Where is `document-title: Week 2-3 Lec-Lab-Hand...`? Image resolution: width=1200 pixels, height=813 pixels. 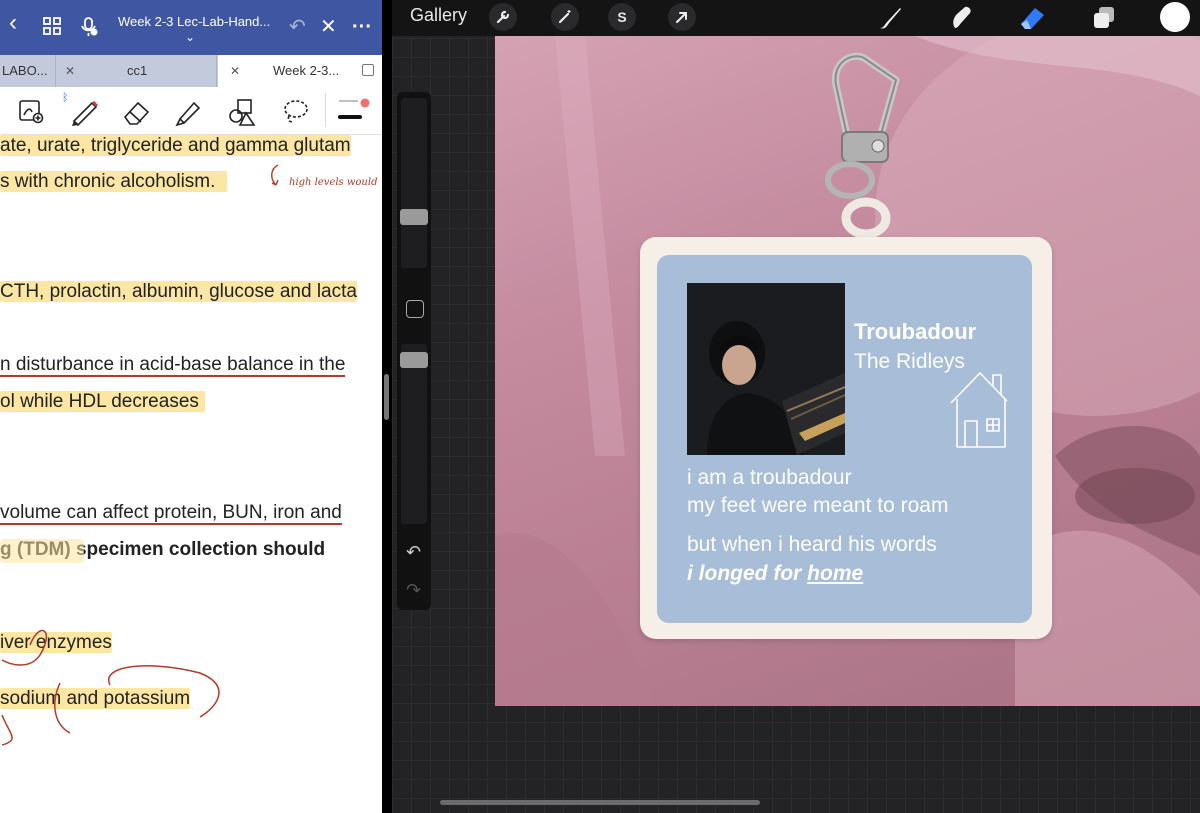
document-title: Week 2-3 Lec-Lab-Hand... is located at coordinates (194, 21).